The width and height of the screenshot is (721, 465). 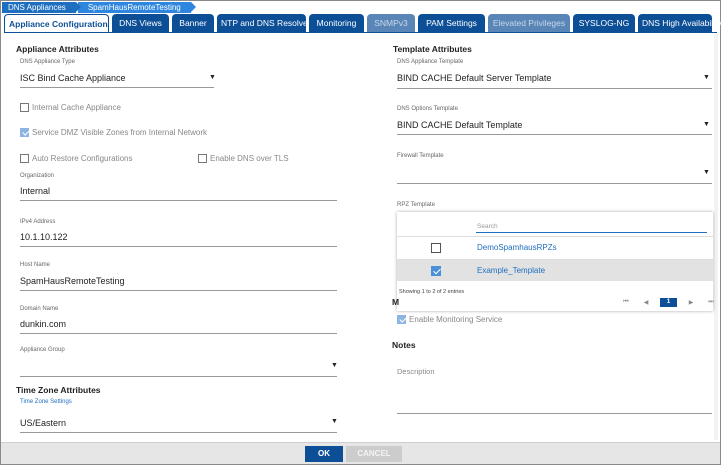 I want to click on tab-snmpv3: SNMPv3, so click(x=391, y=23).